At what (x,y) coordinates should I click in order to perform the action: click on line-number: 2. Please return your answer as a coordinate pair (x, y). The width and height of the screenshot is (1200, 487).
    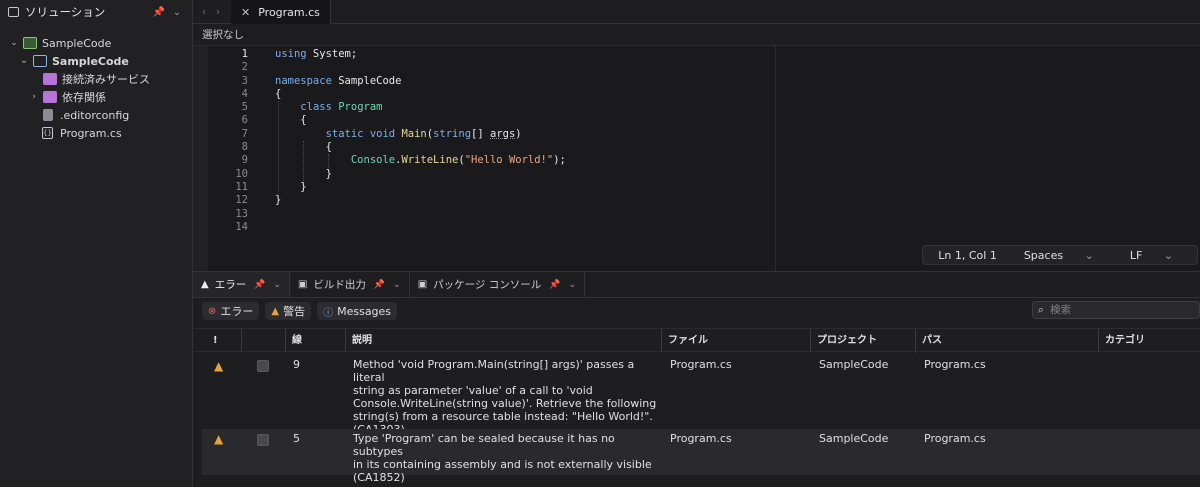
    Looking at the image, I should click on (244, 67).